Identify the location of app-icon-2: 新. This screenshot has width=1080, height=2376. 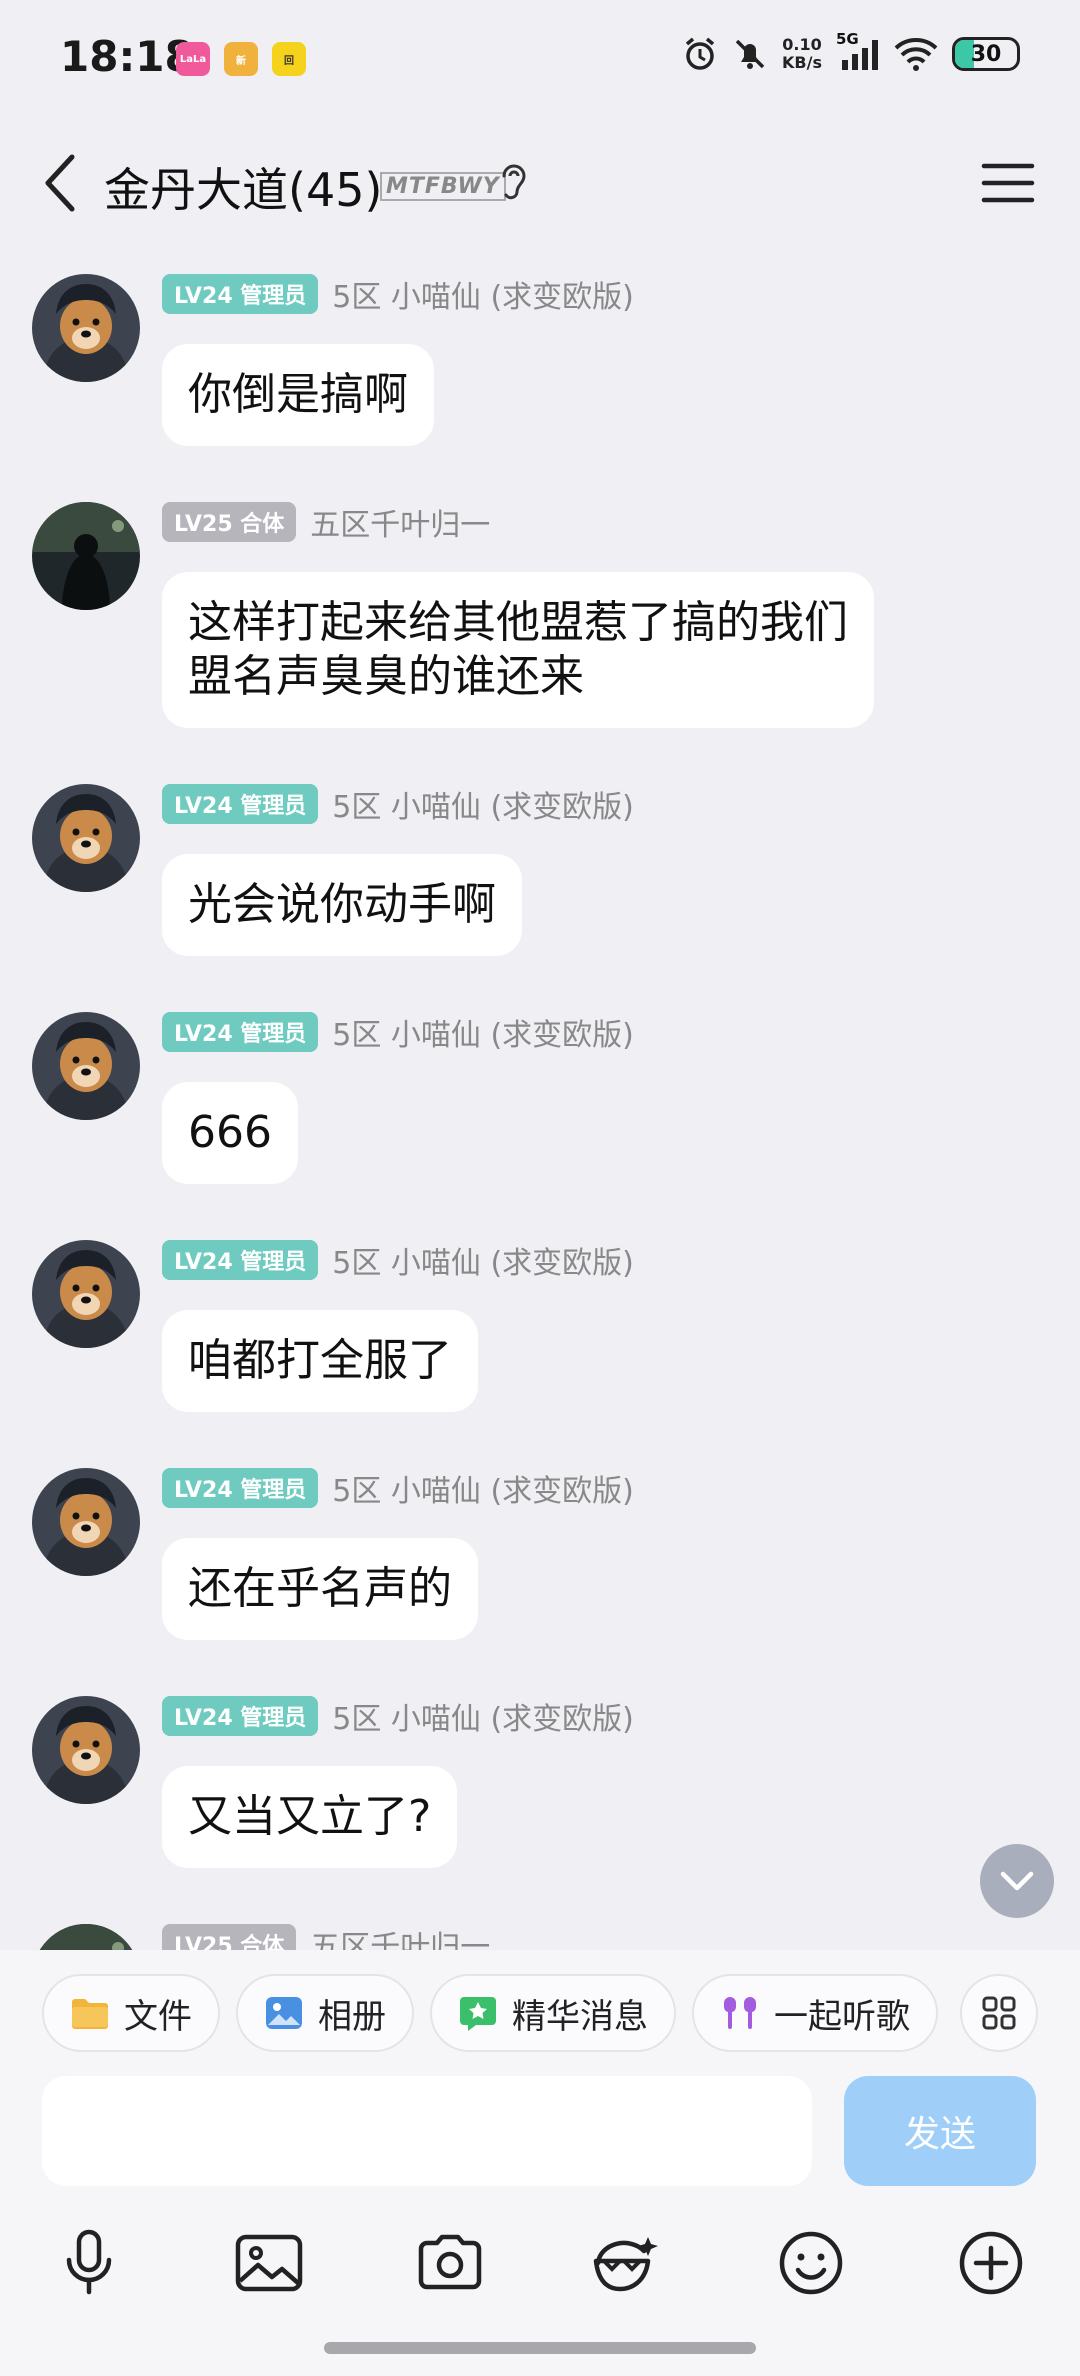
(241, 59).